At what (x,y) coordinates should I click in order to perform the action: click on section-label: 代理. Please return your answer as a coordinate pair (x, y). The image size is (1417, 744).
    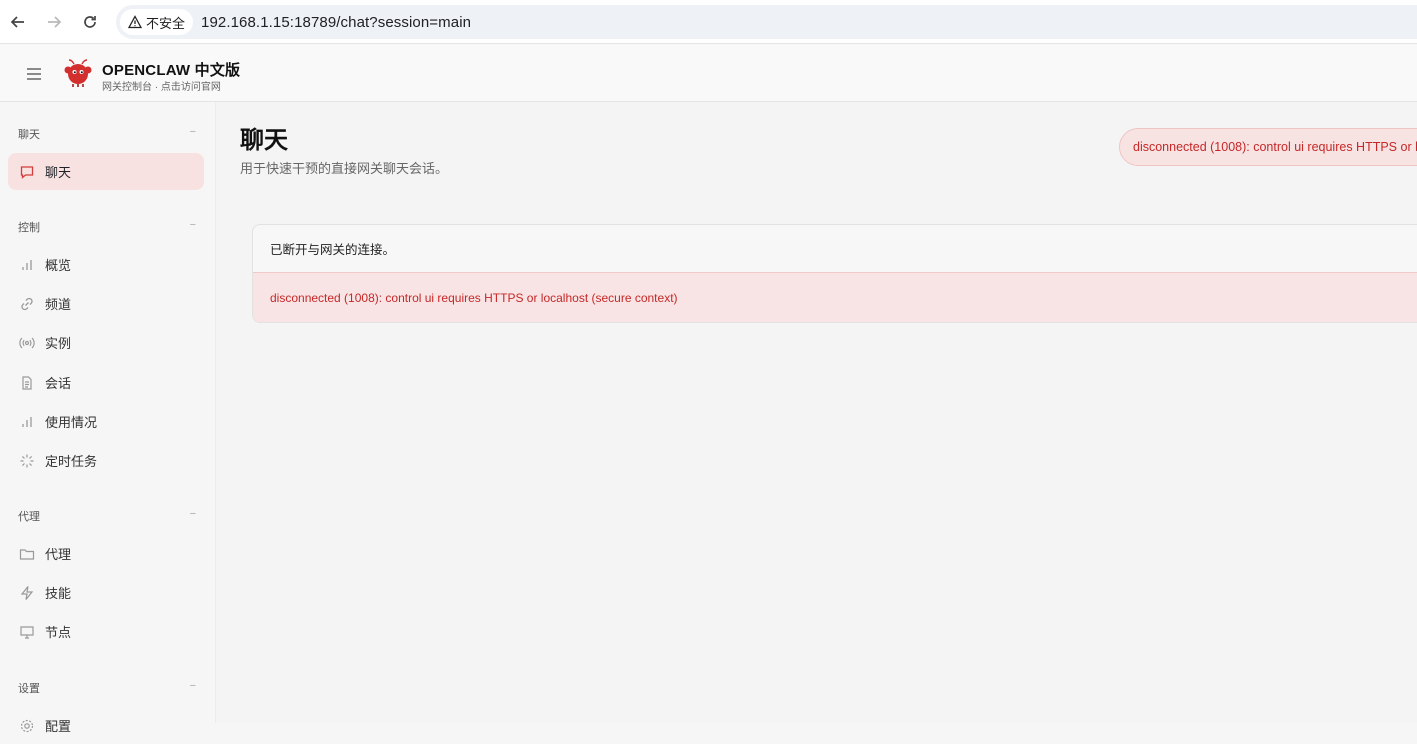
    Looking at the image, I should click on (29, 517).